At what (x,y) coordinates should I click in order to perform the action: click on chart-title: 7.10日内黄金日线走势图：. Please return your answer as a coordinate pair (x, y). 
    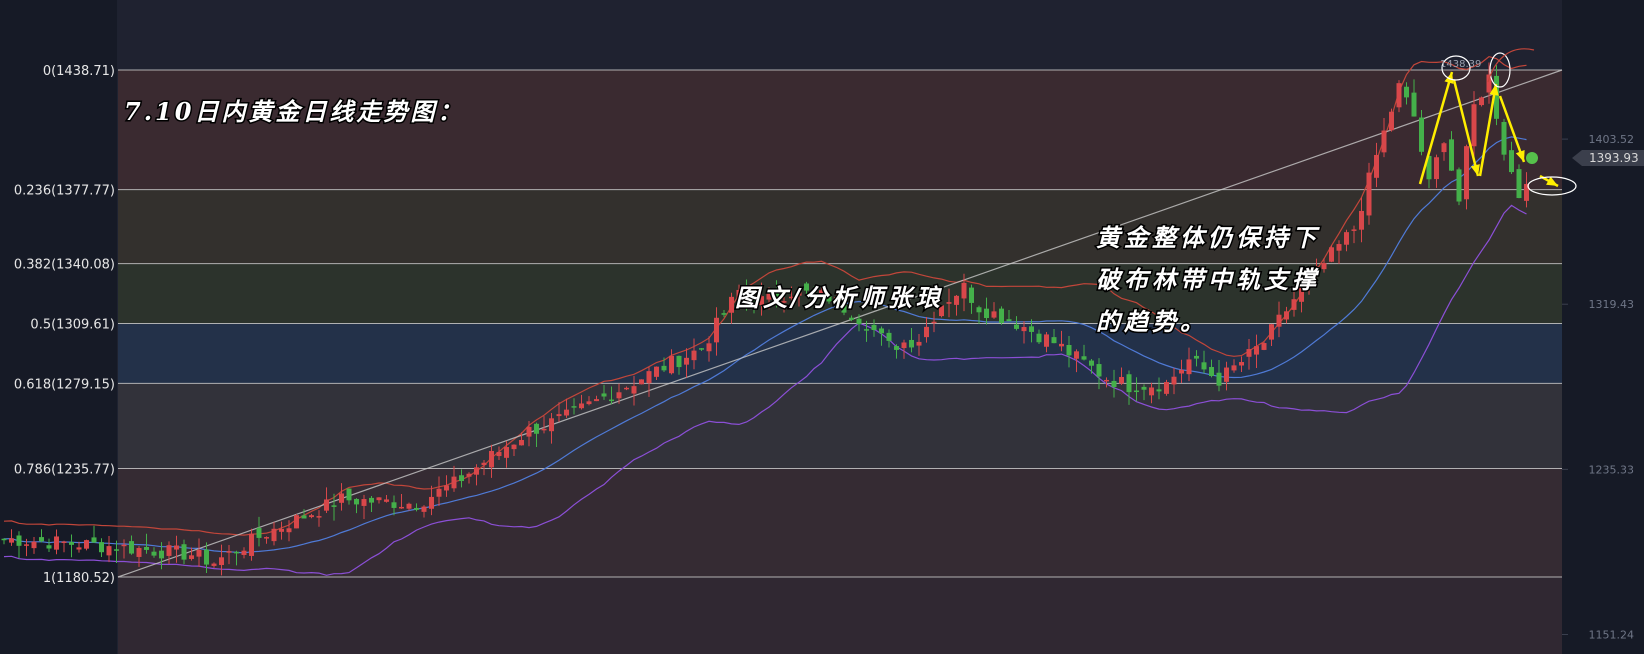
    Looking at the image, I should click on (294, 111).